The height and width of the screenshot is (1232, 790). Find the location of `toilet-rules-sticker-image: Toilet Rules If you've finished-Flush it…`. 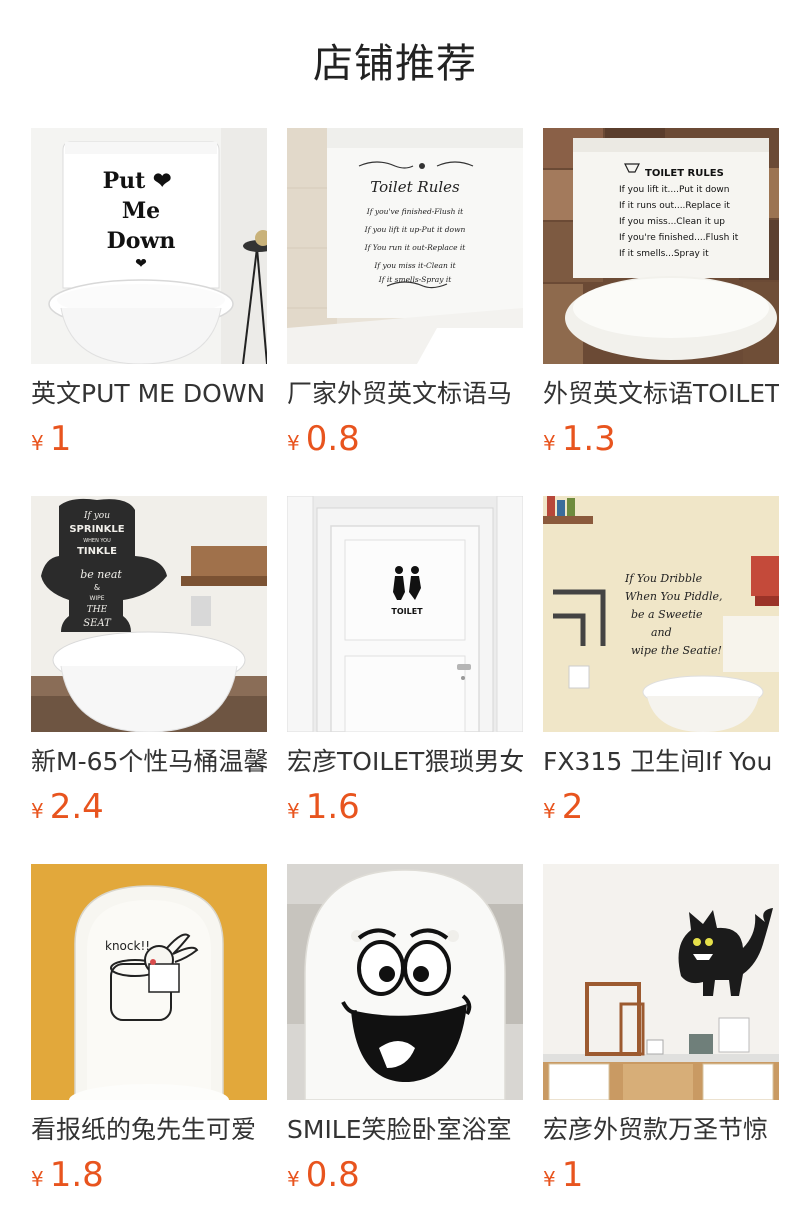

toilet-rules-sticker-image: Toilet Rules If you've finished-Flush it… is located at coordinates (405, 246).